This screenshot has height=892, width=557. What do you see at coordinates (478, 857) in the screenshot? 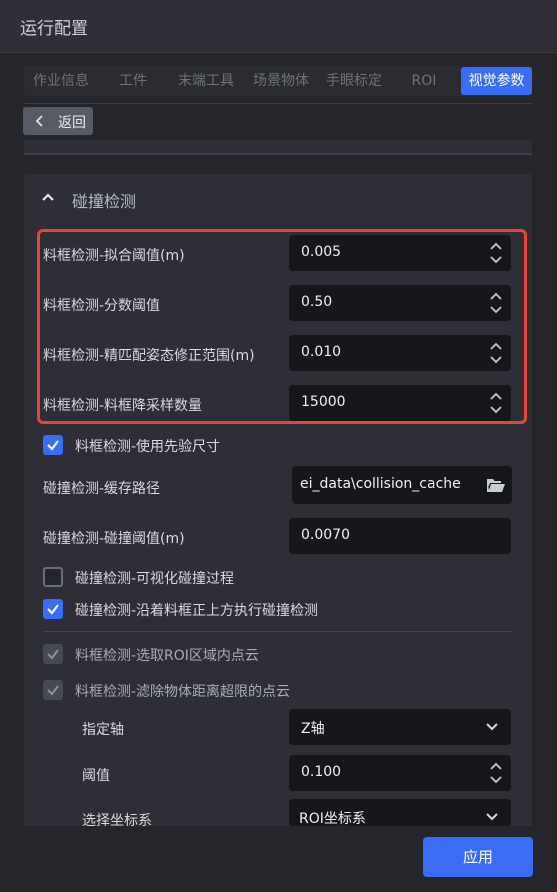
I see `apply-button: 应用` at bounding box center [478, 857].